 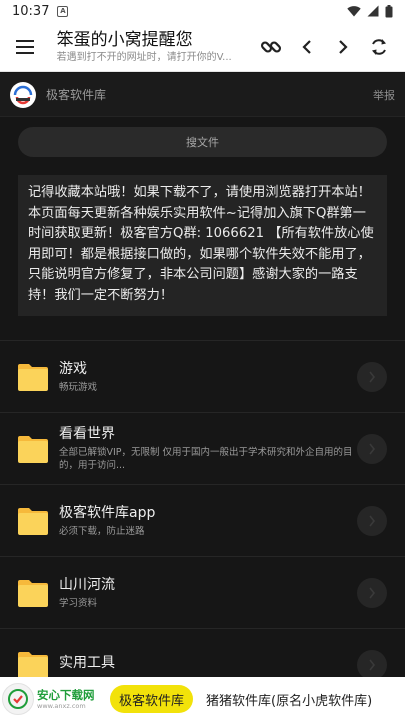 I want to click on back-icon, so click(x=306, y=46).